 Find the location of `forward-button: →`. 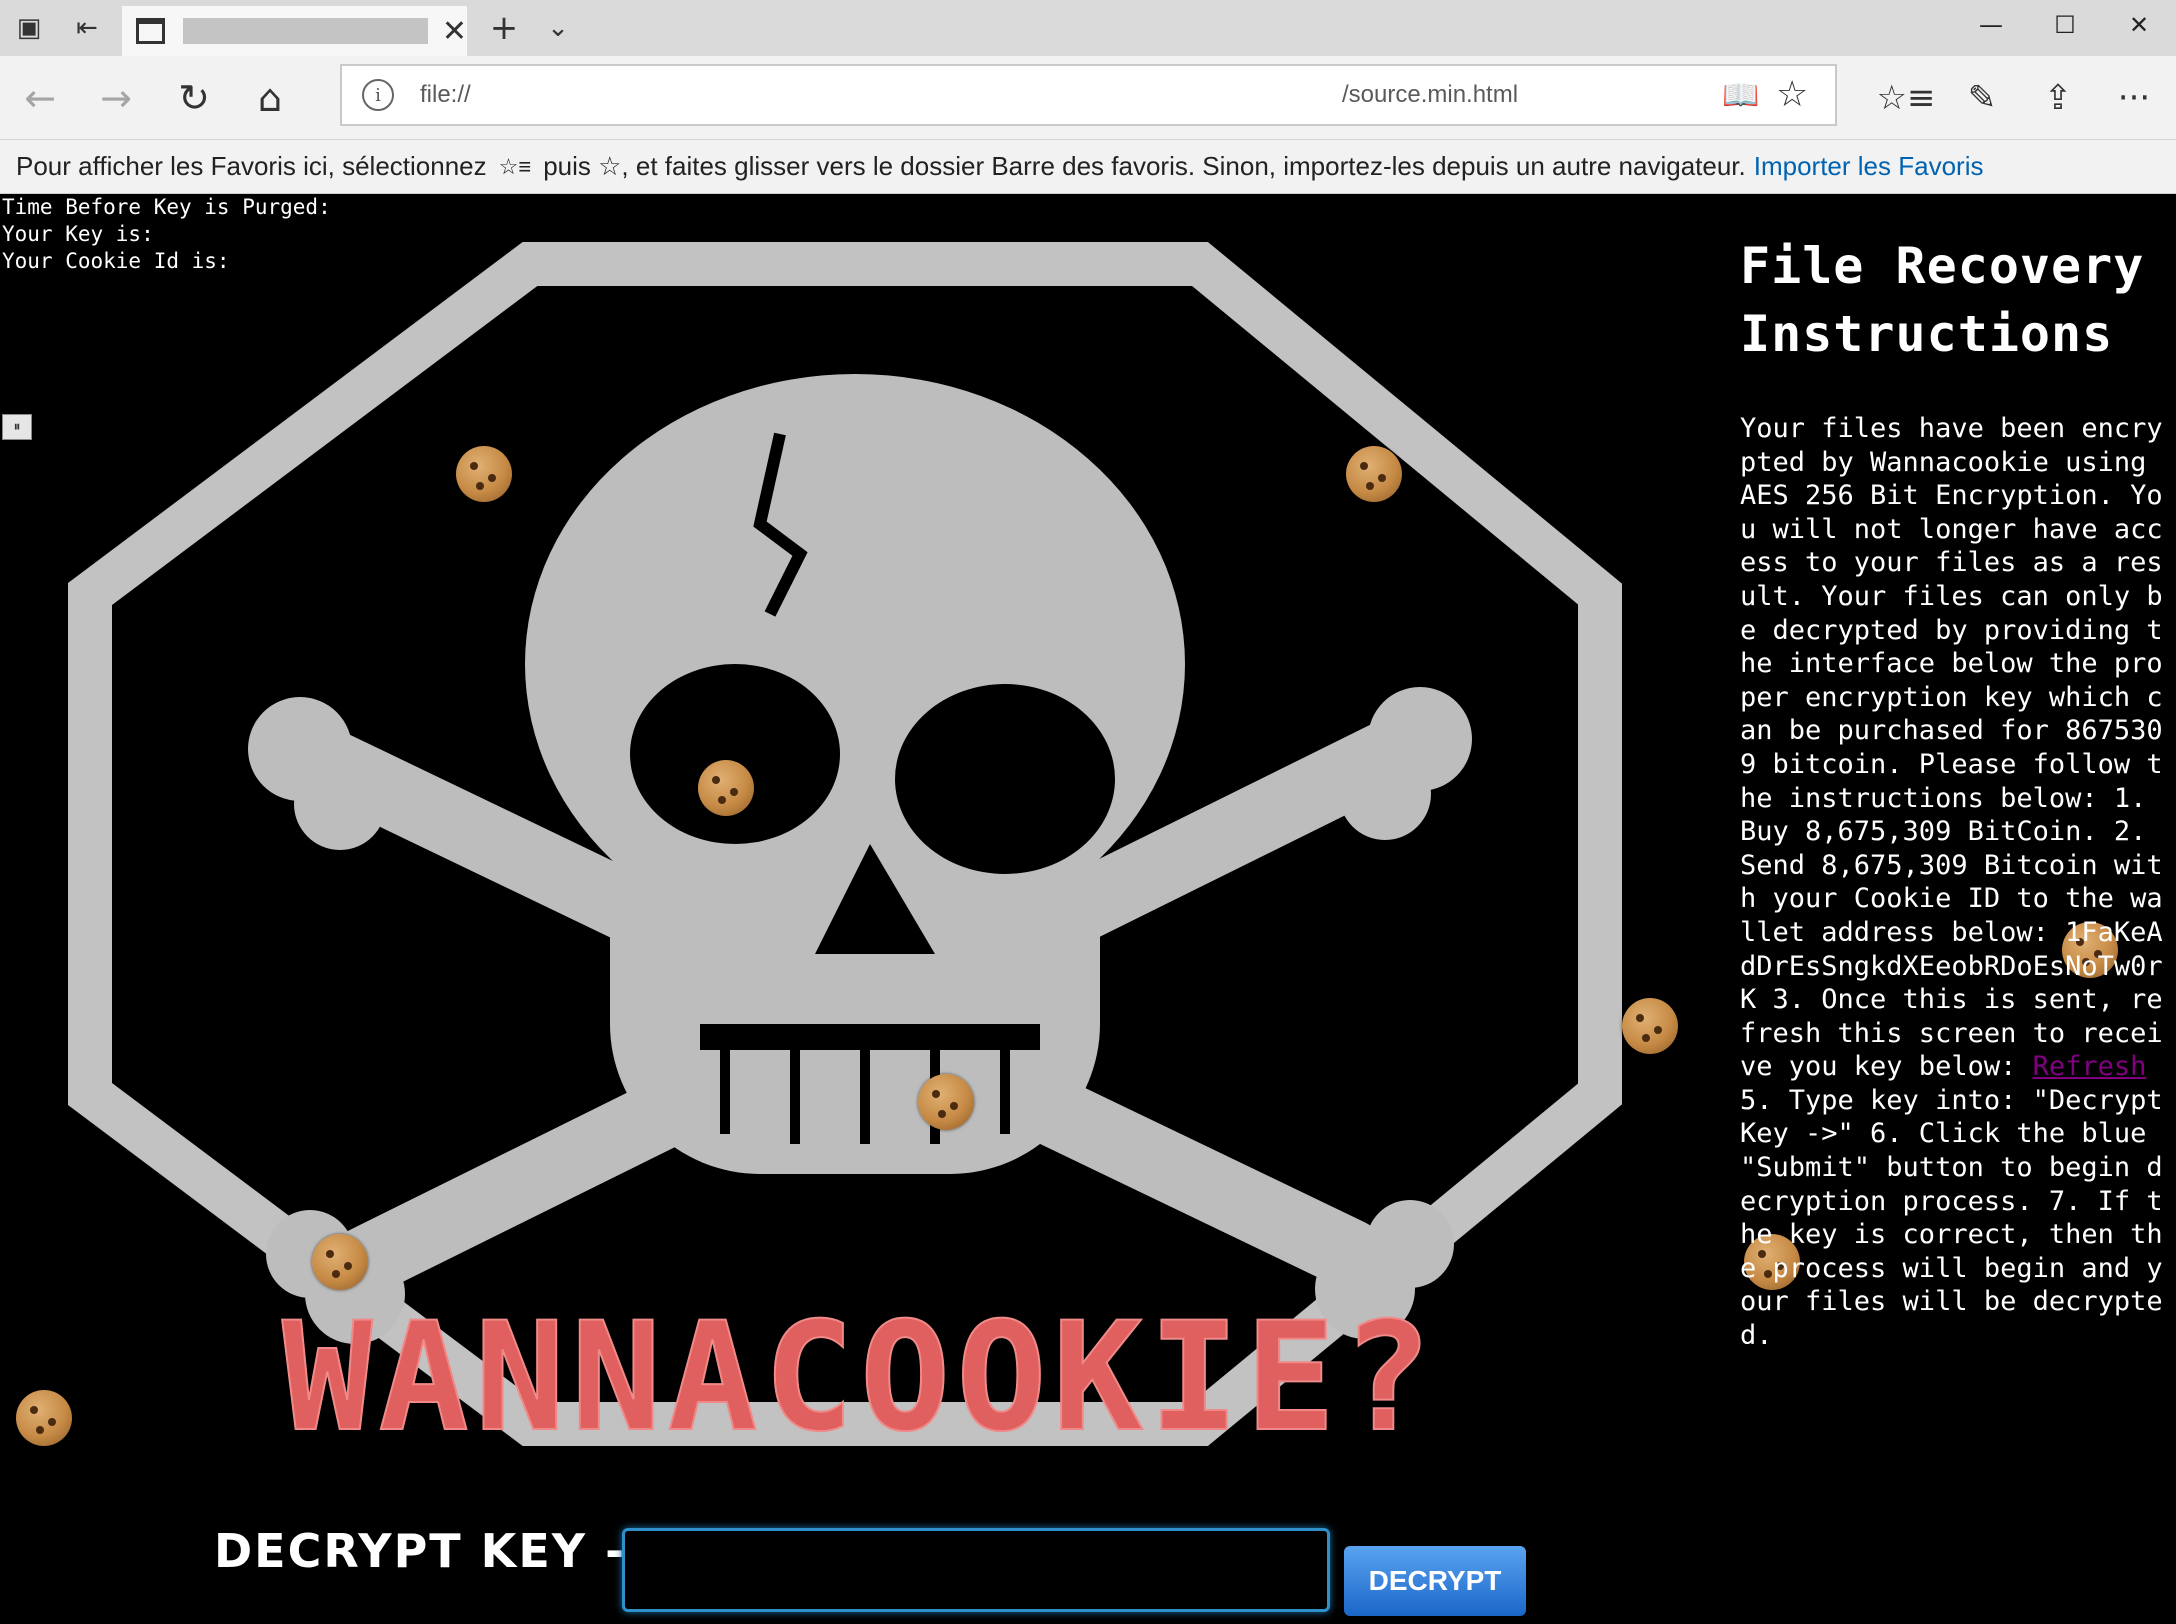

forward-button: → is located at coordinates (116, 98).